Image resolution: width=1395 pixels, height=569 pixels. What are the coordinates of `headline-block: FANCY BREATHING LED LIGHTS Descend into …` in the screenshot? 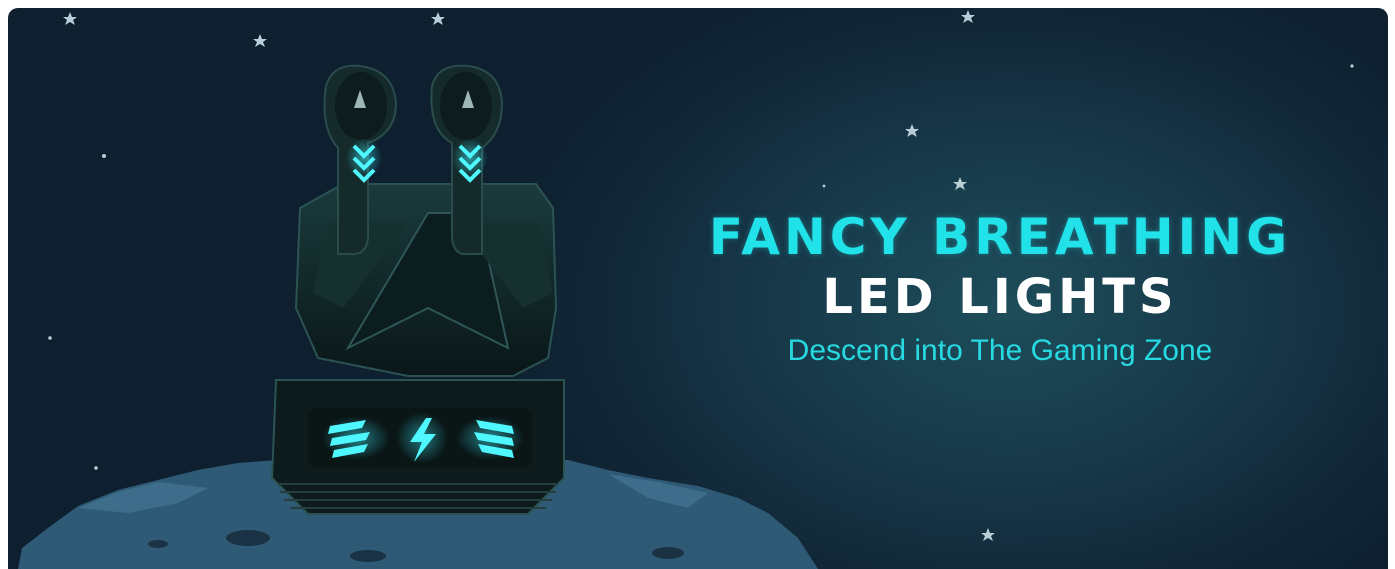 It's located at (1000, 288).